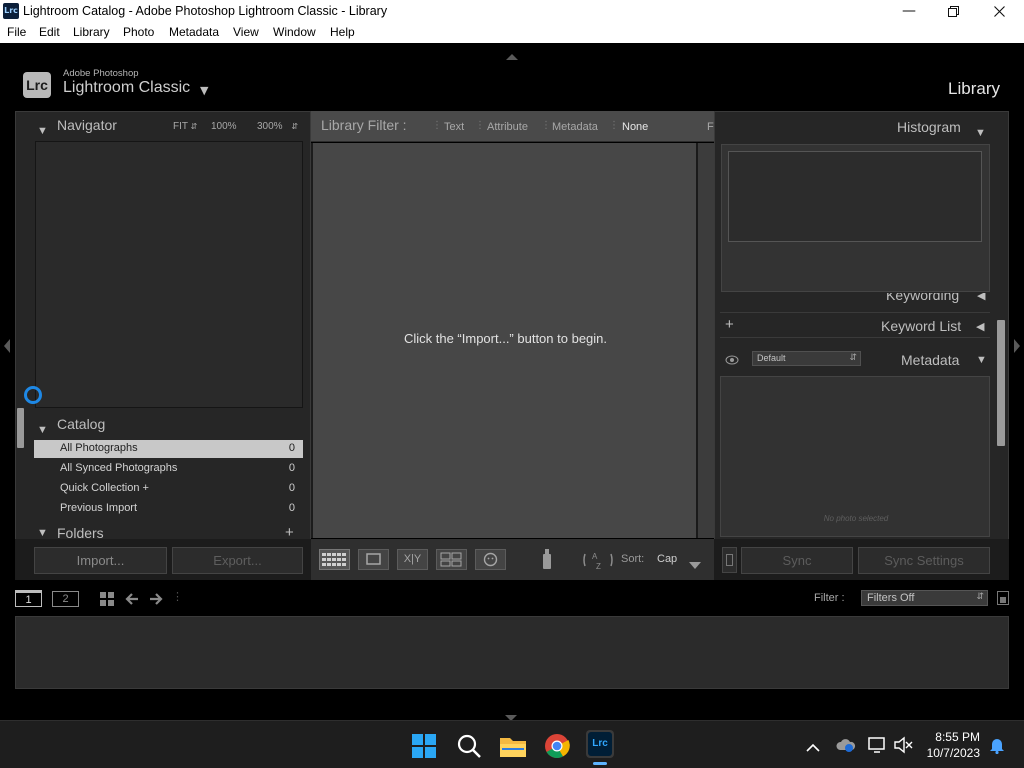 Image resolution: width=1024 pixels, height=768 pixels. Describe the element at coordinates (1001, 383) in the screenshot. I see `right-panel-scrollbar` at that location.